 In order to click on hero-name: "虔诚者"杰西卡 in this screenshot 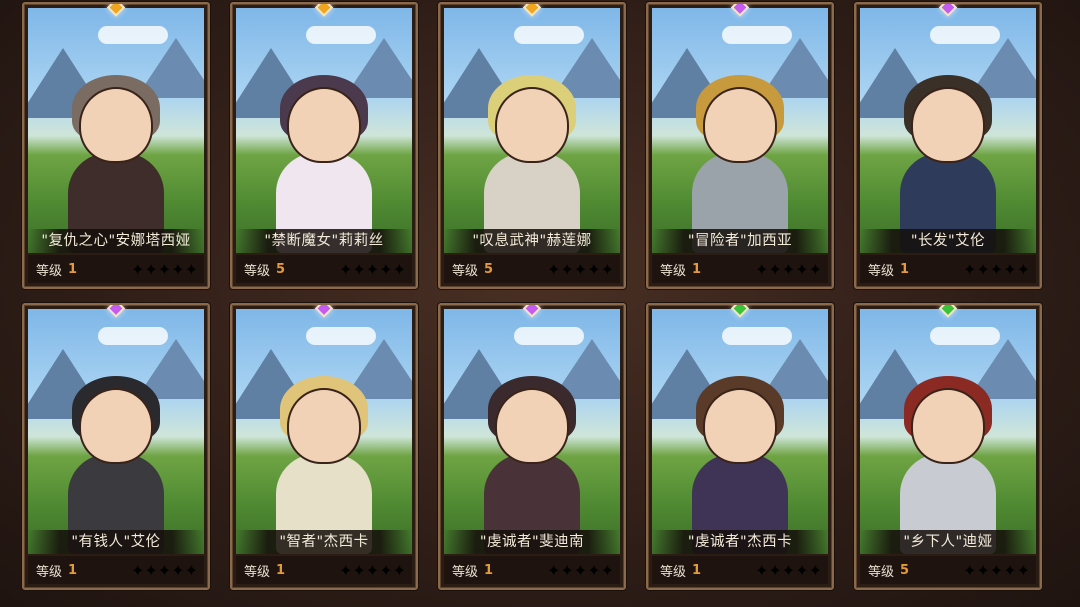, I will do `click(740, 542)`.